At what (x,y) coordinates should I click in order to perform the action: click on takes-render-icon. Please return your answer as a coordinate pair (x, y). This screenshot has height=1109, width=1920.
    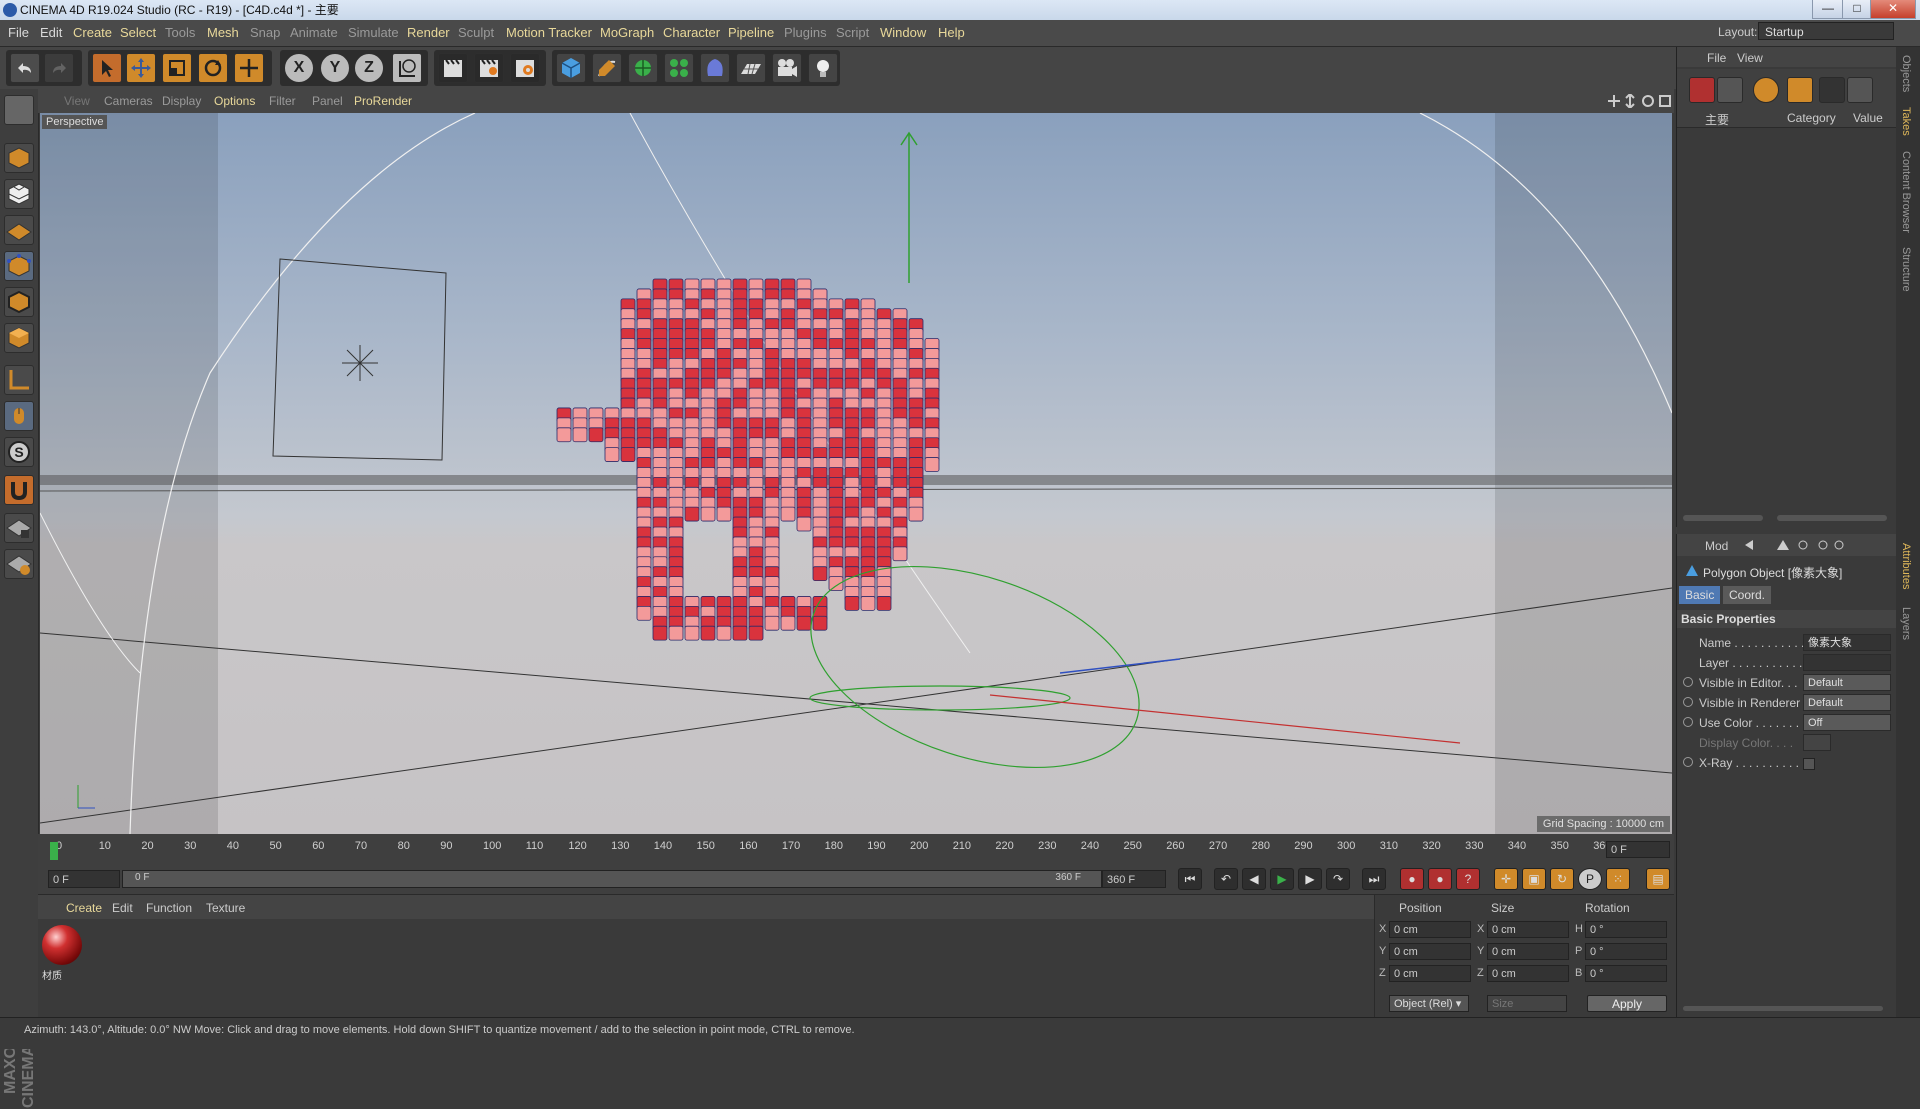
    Looking at the image, I should click on (1832, 90).